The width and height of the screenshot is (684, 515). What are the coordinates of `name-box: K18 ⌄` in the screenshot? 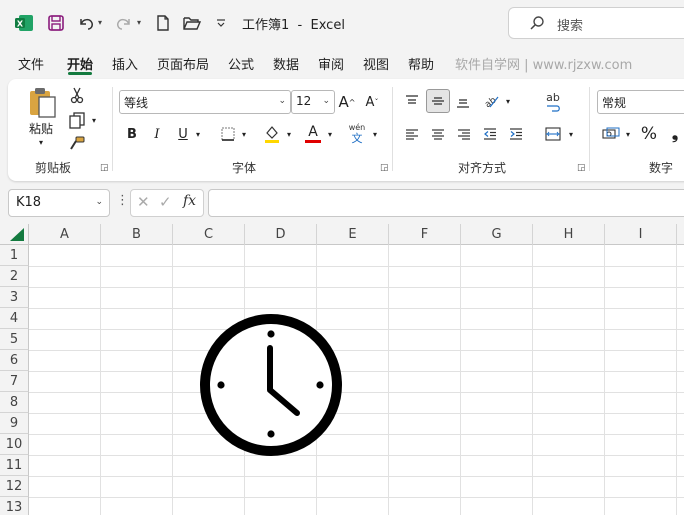 It's located at (59, 203).